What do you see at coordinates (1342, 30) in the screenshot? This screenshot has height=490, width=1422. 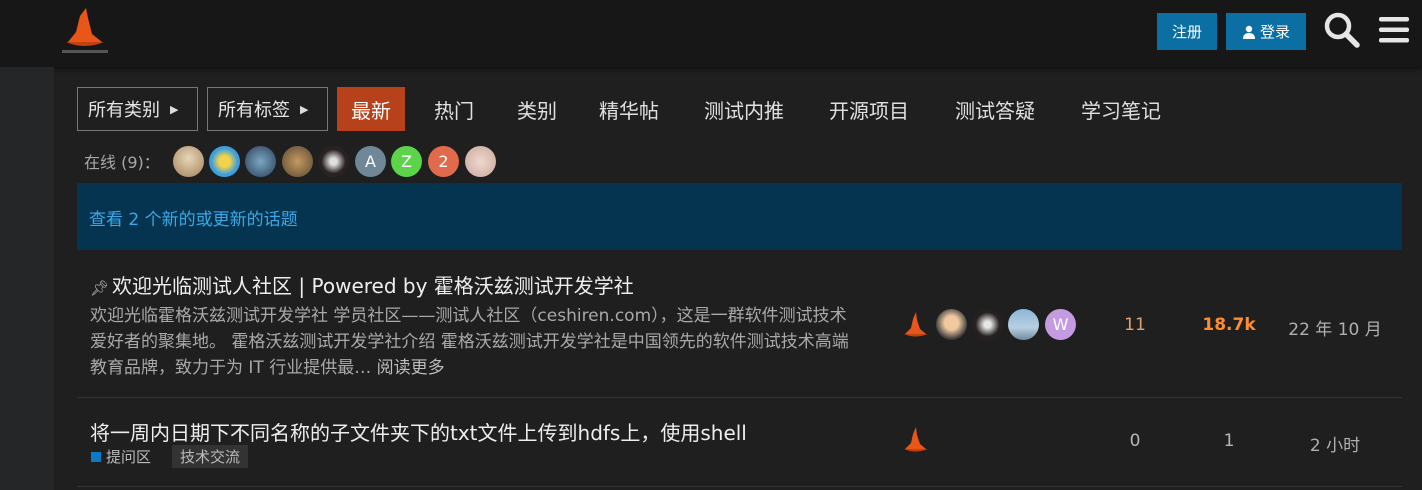 I see `search-icon` at bounding box center [1342, 30].